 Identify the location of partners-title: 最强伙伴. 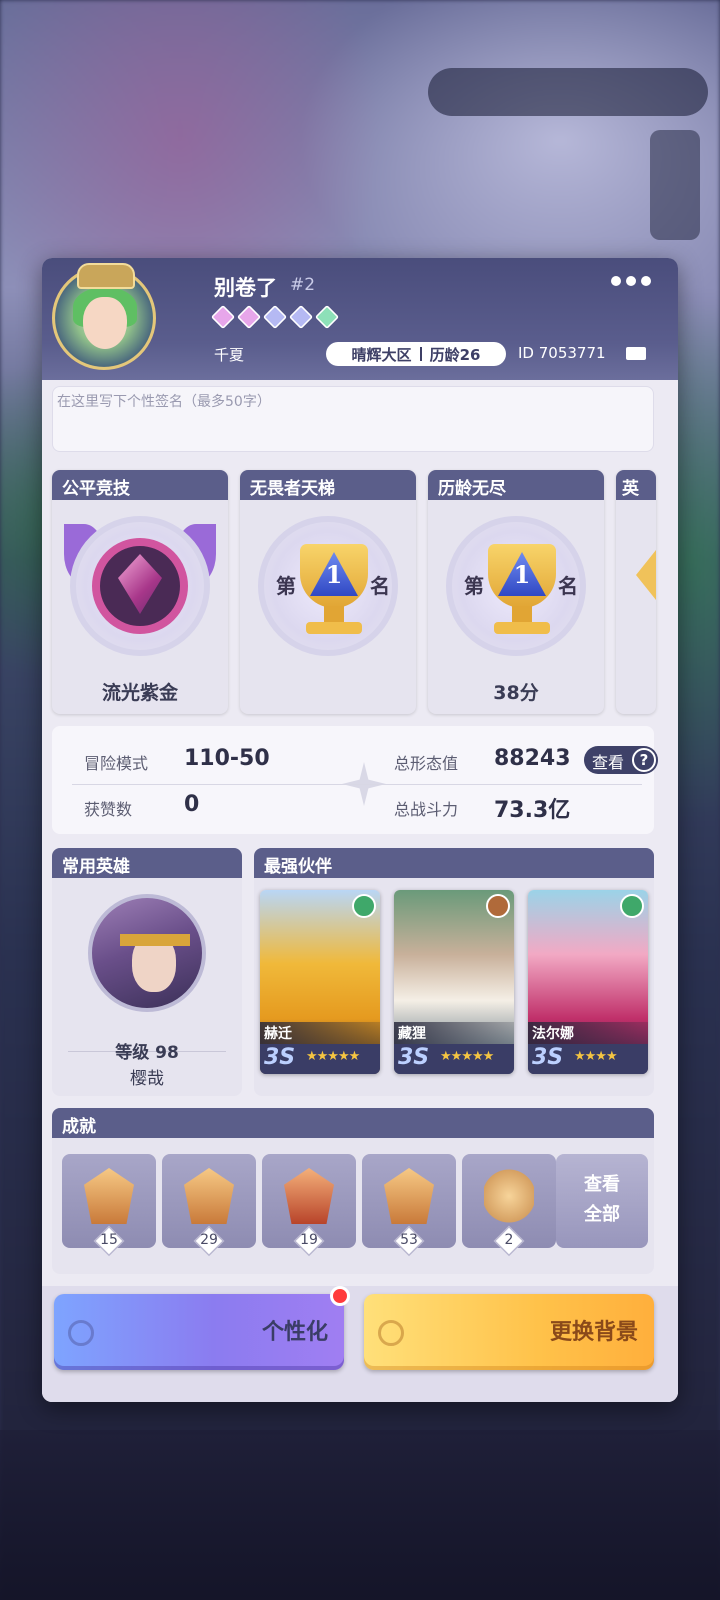
(454, 863).